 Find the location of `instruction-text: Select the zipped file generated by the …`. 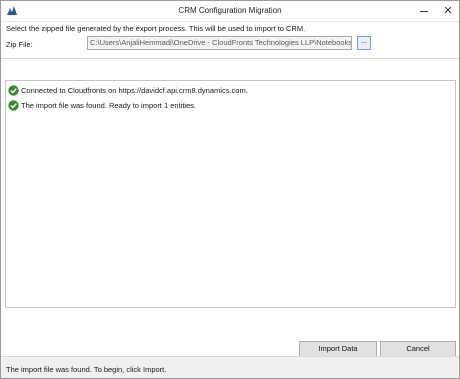

instruction-text: Select the zipped file generated by the … is located at coordinates (156, 28).